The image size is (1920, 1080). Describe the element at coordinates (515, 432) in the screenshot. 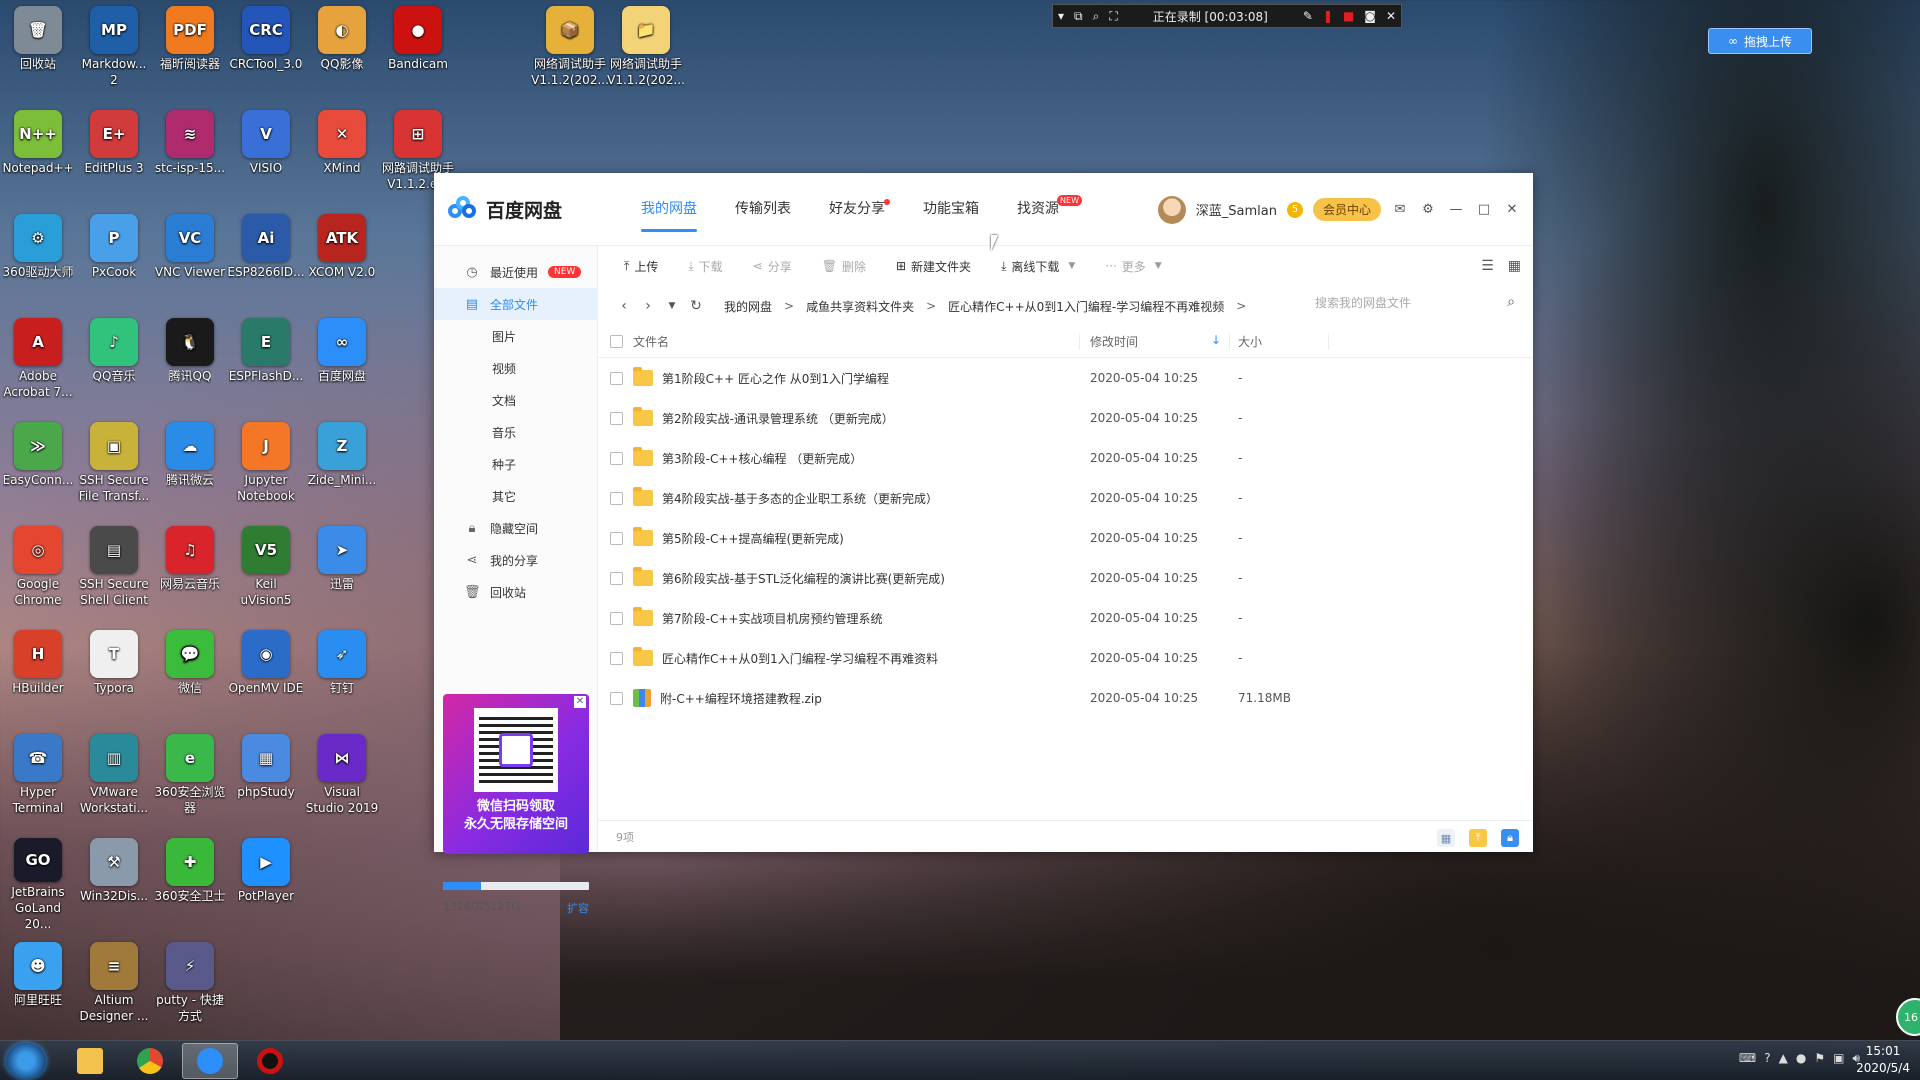

I see `sidebar-item-music: 音乐` at that location.